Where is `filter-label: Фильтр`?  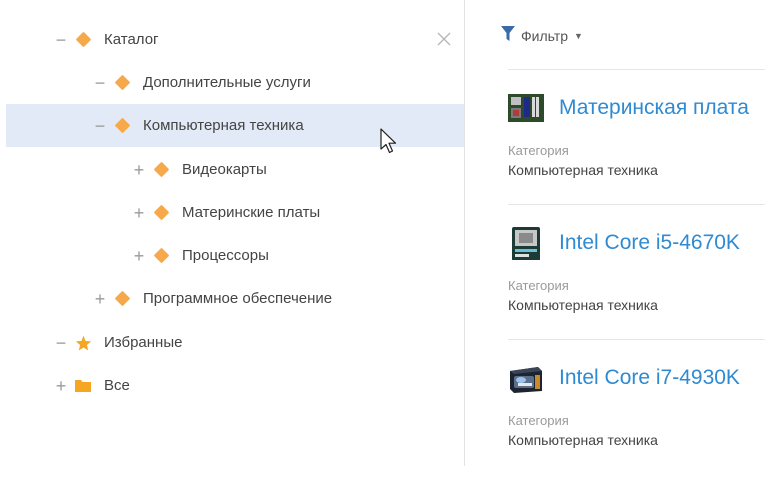 filter-label: Фильтр is located at coordinates (545, 35).